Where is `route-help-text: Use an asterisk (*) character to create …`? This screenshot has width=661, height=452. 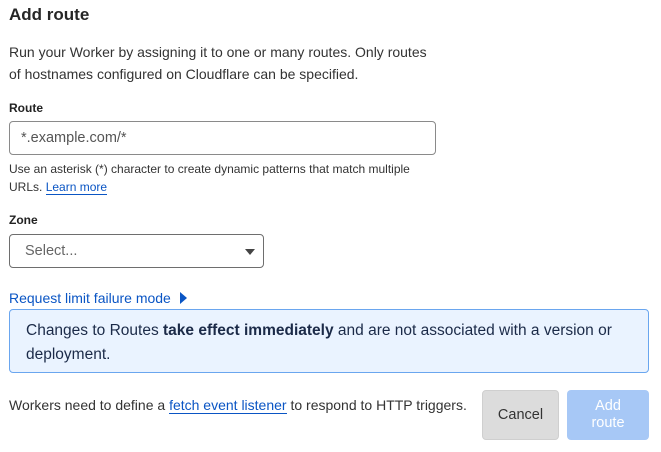
route-help-text: Use an asterisk (*) character to create … is located at coordinates (219, 178).